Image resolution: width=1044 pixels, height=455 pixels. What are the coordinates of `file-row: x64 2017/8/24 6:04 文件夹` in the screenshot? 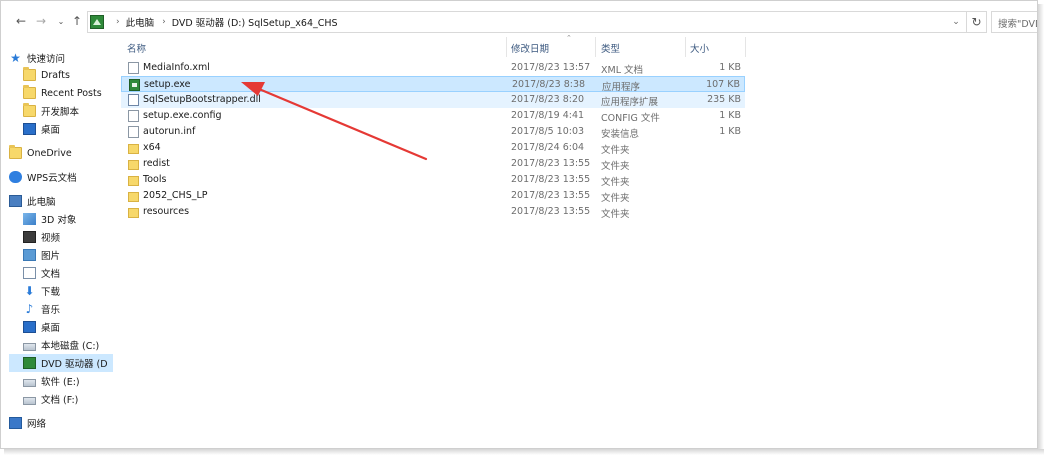 It's located at (433, 148).